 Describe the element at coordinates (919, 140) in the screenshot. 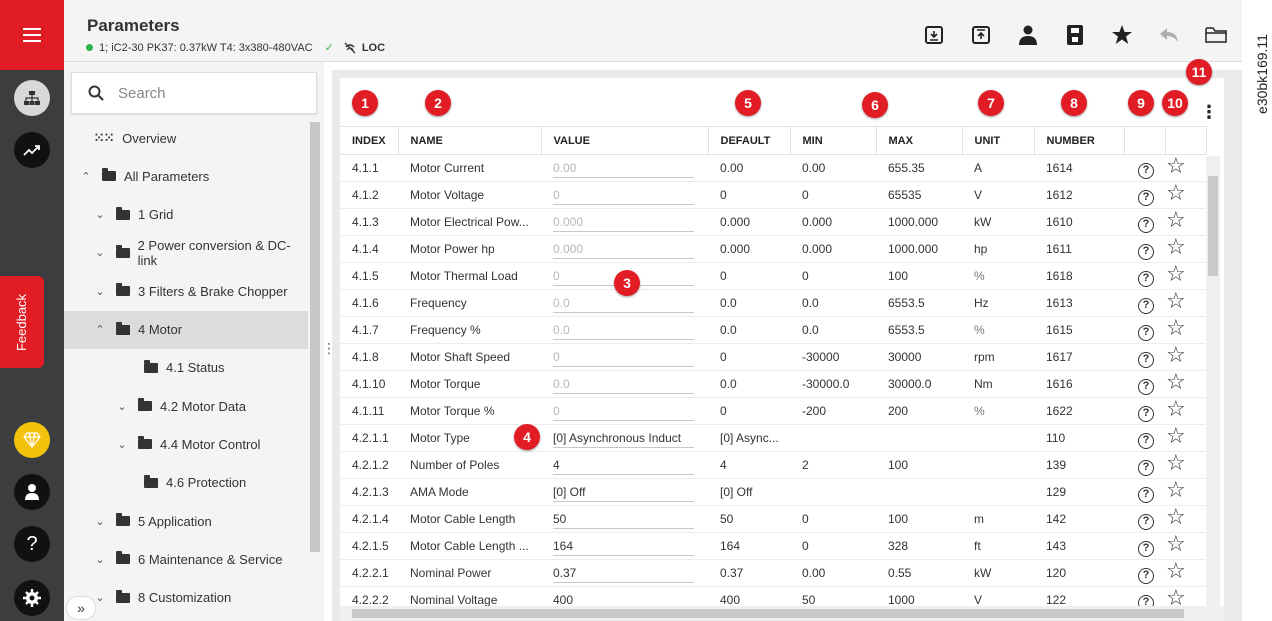

I see `column-header-max: MAX` at that location.